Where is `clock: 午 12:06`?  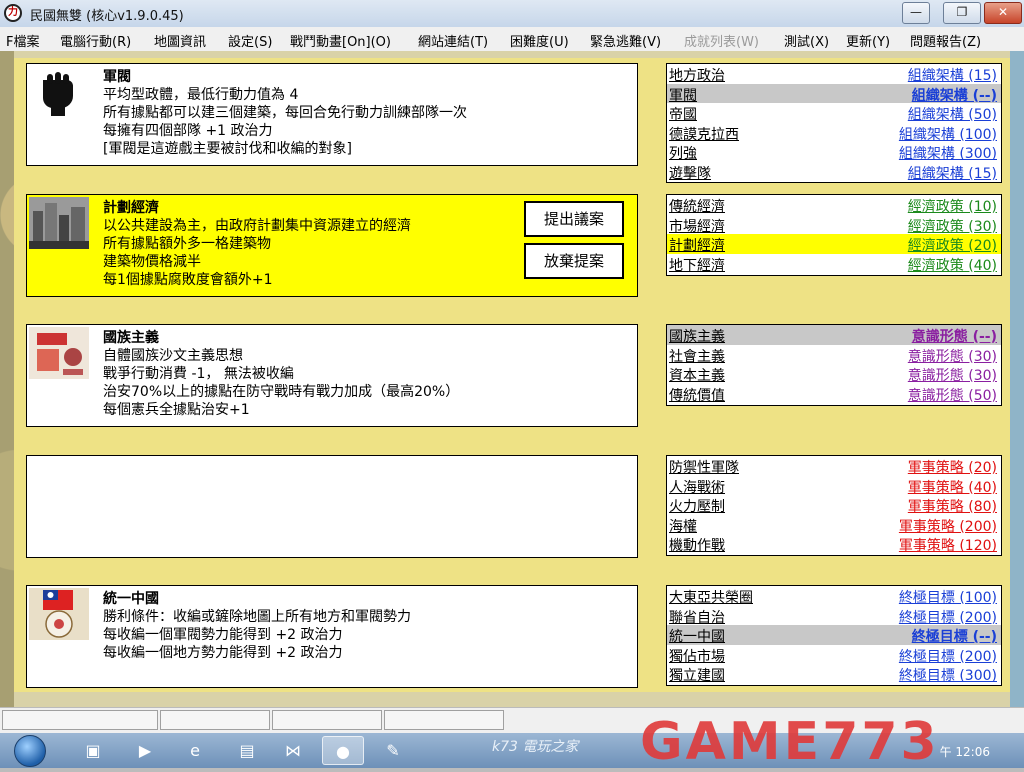
clock: 午 12:06 is located at coordinates (964, 752).